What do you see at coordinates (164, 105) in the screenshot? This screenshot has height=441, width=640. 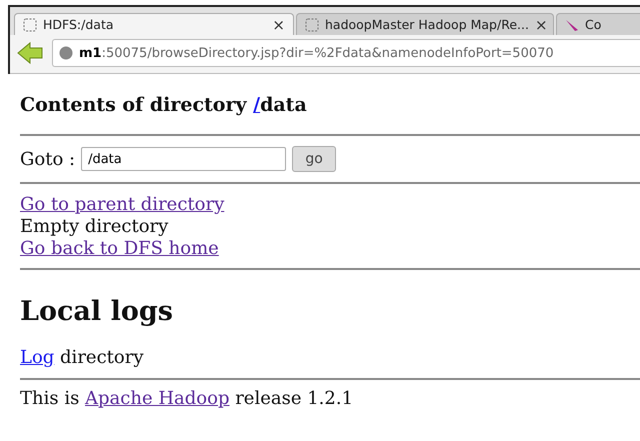 I see `page-heading: Contents of directory /data` at bounding box center [164, 105].